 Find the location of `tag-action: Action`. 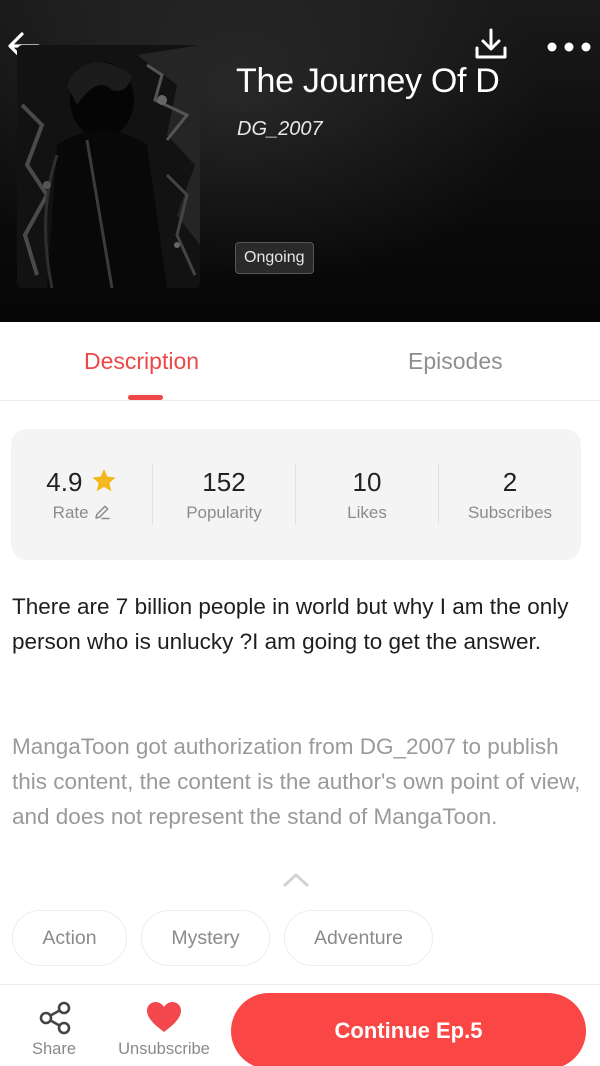

tag-action: Action is located at coordinates (69, 938).